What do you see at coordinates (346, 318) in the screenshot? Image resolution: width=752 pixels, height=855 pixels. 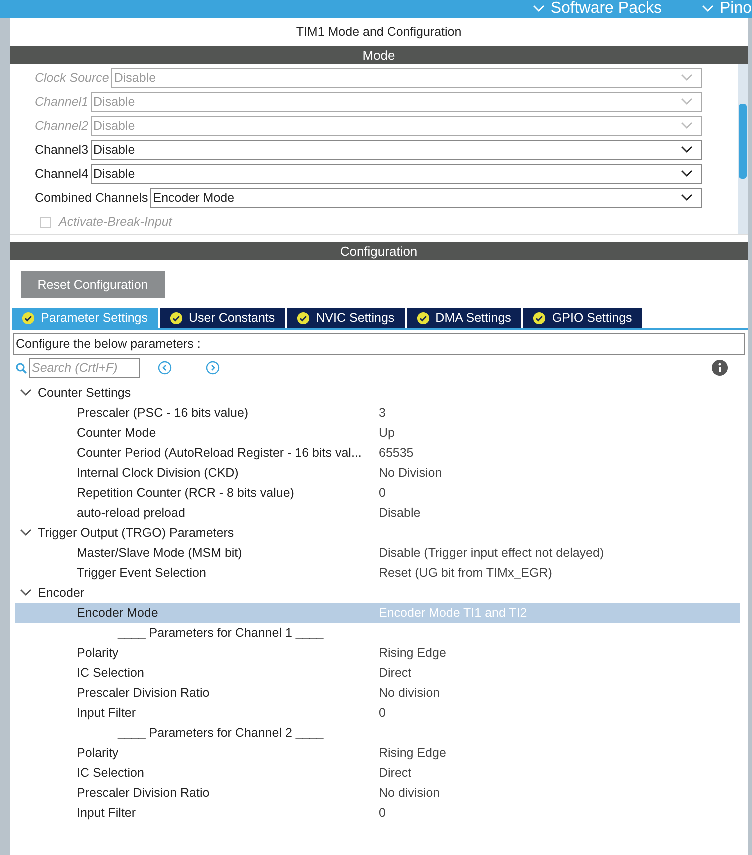 I see `tab: NVIC Settings` at bounding box center [346, 318].